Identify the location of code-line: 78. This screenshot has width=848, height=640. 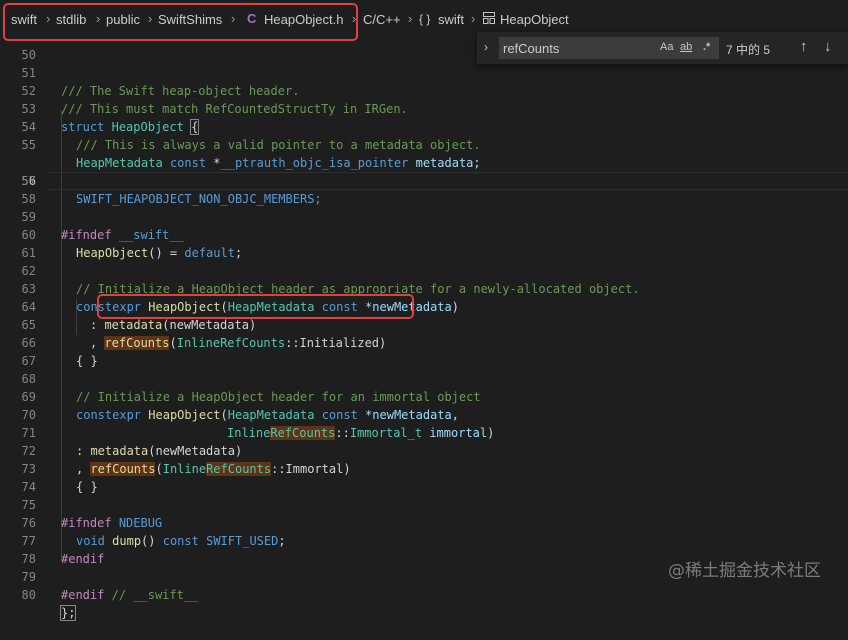
(28, 559).